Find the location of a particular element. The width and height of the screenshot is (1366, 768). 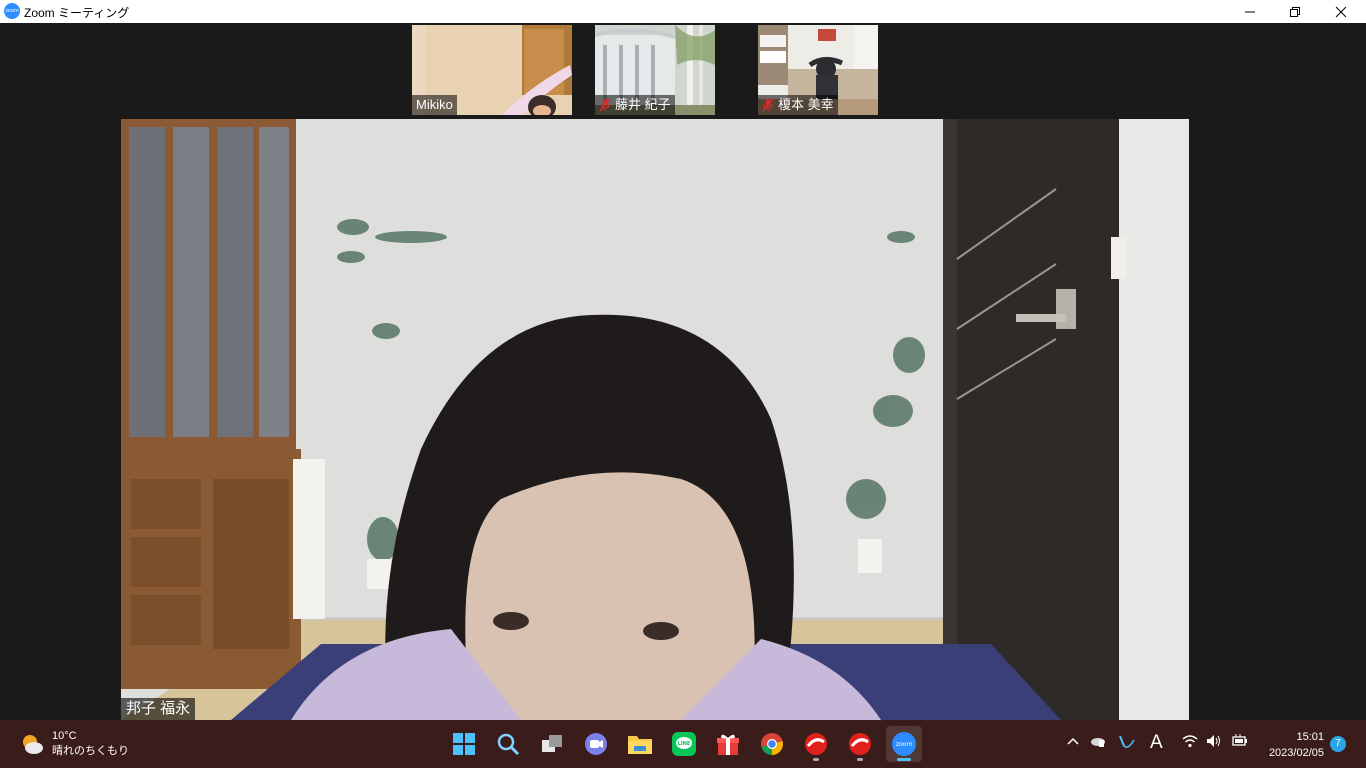

zoom-icon-label: zoom is located at coordinates (904, 744).